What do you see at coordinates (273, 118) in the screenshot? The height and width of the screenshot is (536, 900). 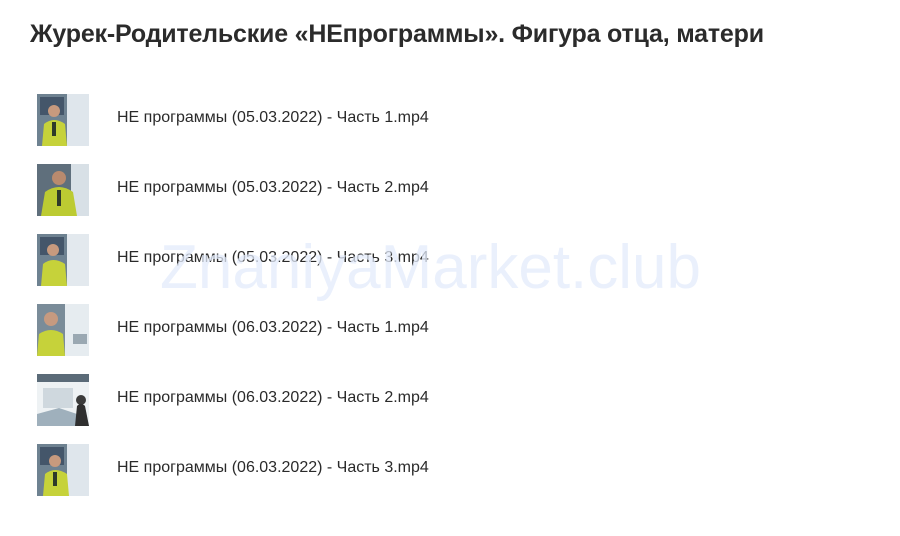 I see `file-name: НЕ программы (05.03.2022) - Часть 1.mp4` at bounding box center [273, 118].